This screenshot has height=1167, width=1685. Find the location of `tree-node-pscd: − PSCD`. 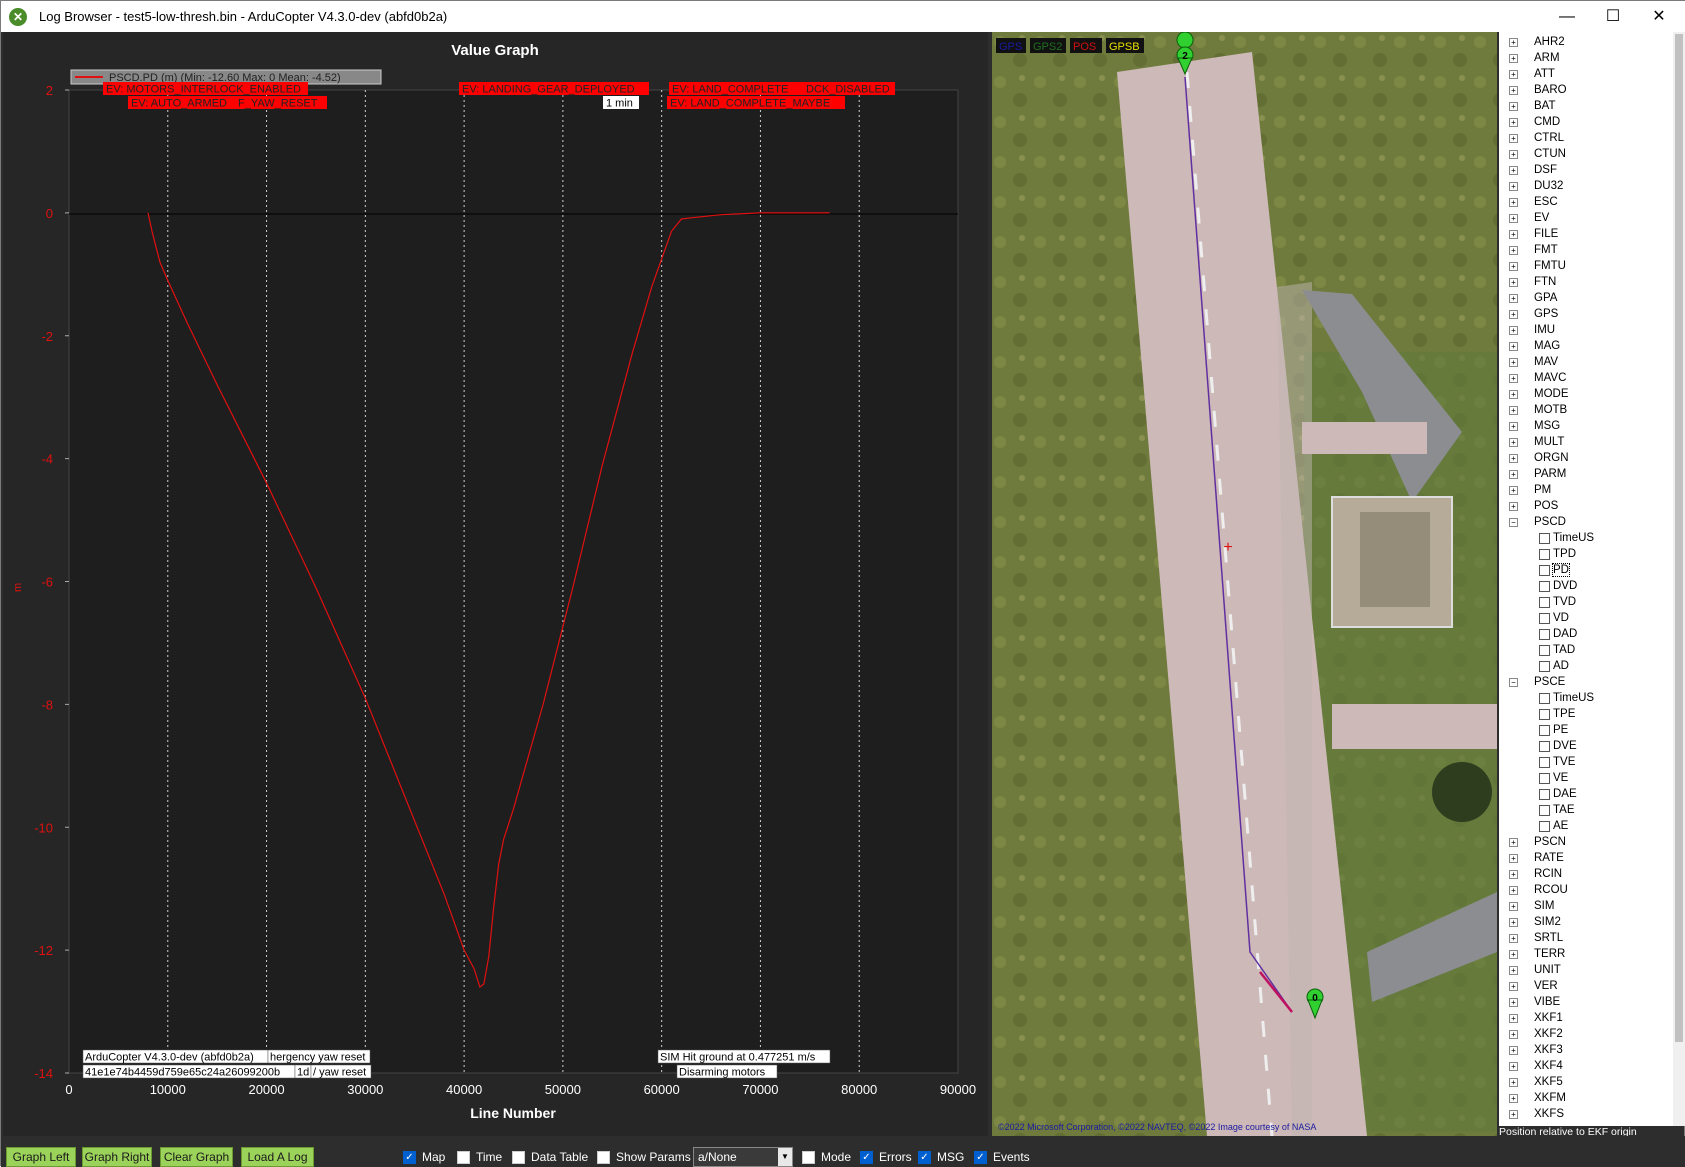

tree-node-pscd: − PSCD is located at coordinates (1537, 522).